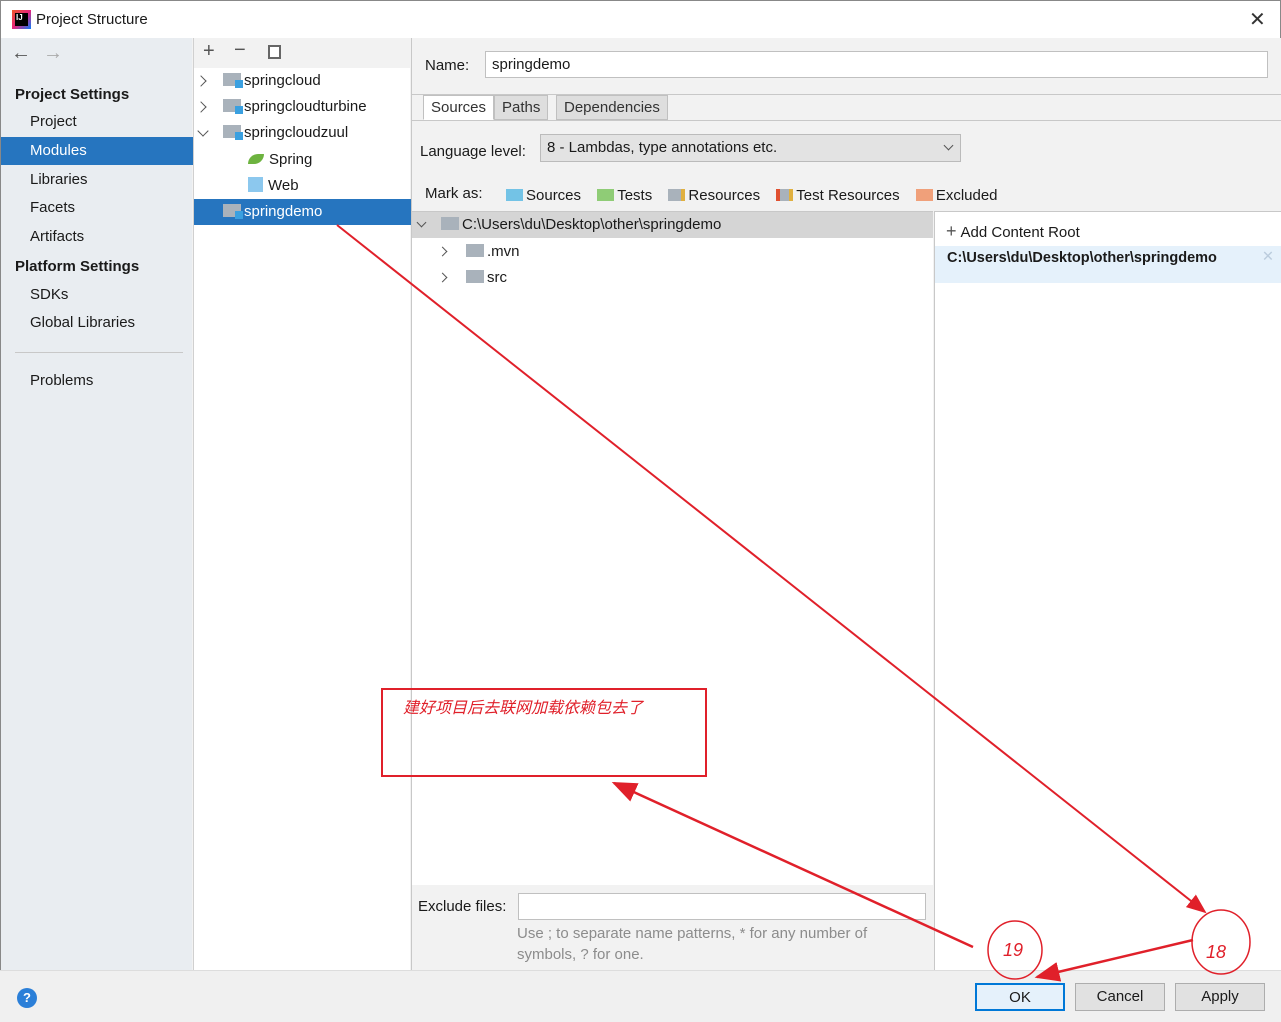 The width and height of the screenshot is (1281, 1022). What do you see at coordinates (1216, 952) in the screenshot?
I see `step-label-18: 18` at bounding box center [1216, 952].